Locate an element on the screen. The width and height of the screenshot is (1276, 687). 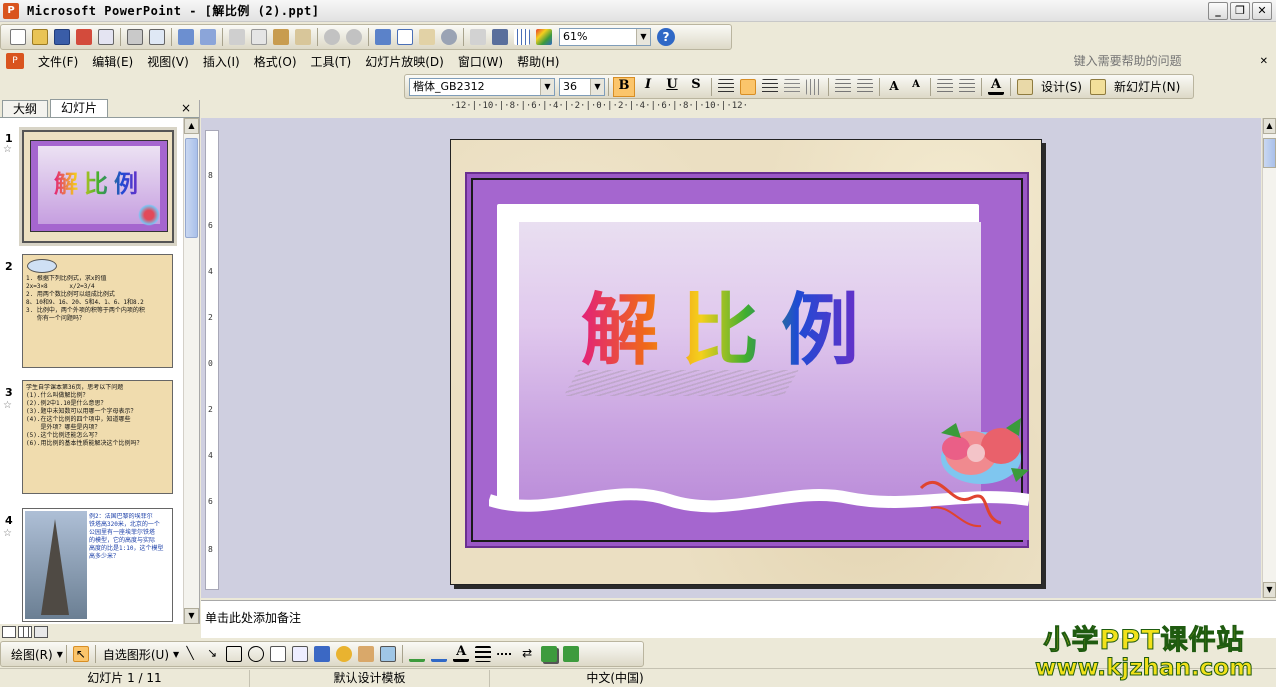
new-slide-icon is located at coordinates (1097, 86).